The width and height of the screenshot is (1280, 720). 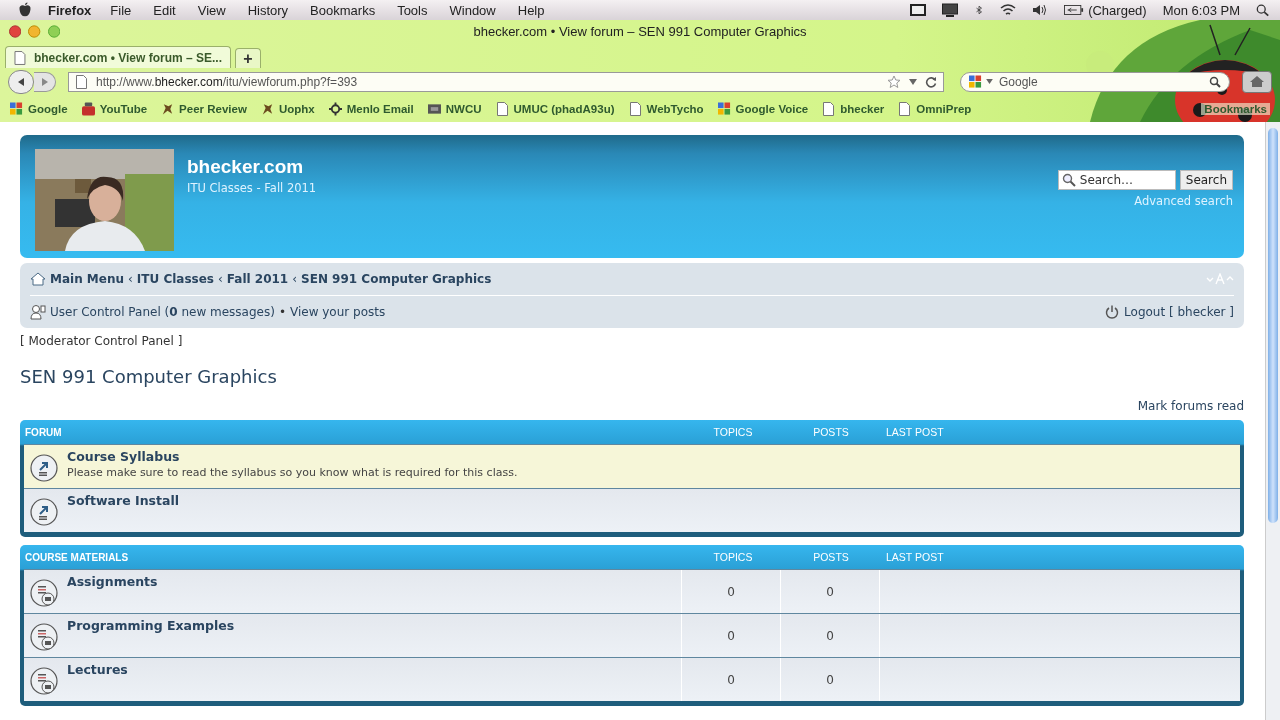 What do you see at coordinates (632, 466) in the screenshot?
I see `forum-row: Course Syllabus Please make sure to read the syllabus so you know what is required for this class.` at bounding box center [632, 466].